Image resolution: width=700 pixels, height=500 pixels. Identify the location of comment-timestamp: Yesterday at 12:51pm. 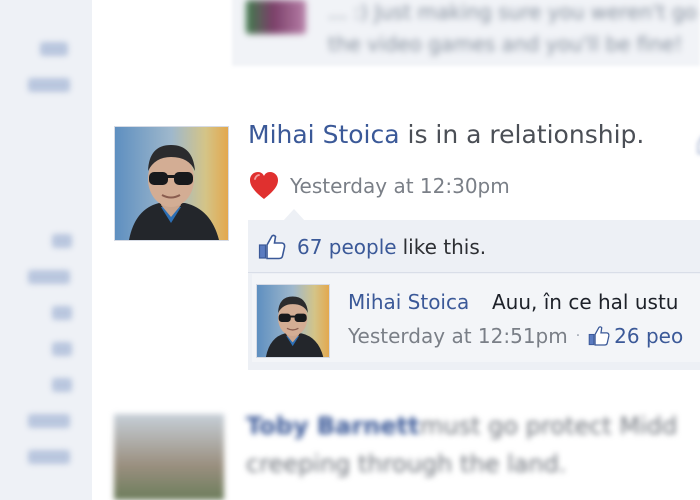
(458, 336).